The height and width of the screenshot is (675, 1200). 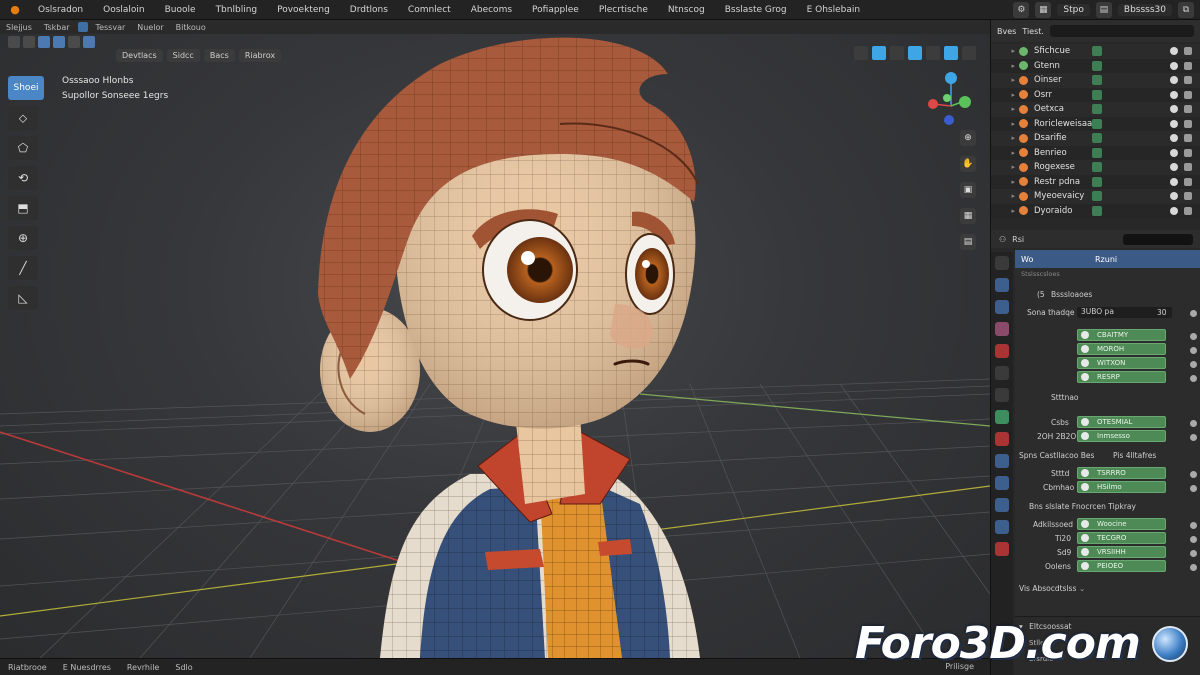 I want to click on material-props-icon, so click(x=1002, y=527).